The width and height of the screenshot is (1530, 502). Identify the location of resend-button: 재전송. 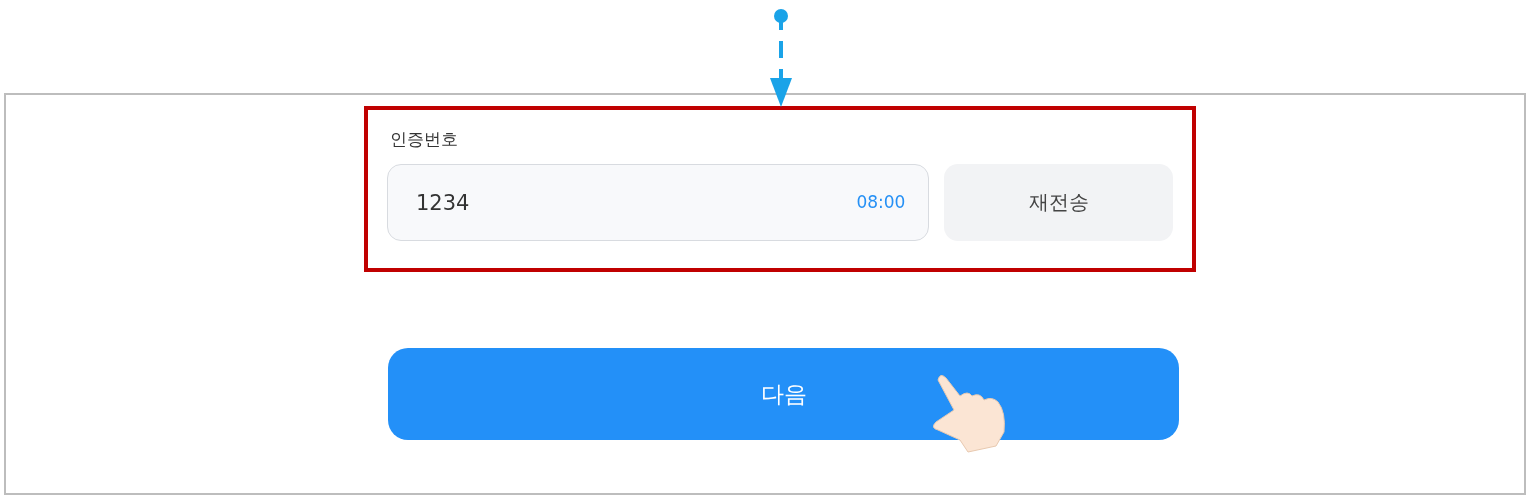
(1058, 202).